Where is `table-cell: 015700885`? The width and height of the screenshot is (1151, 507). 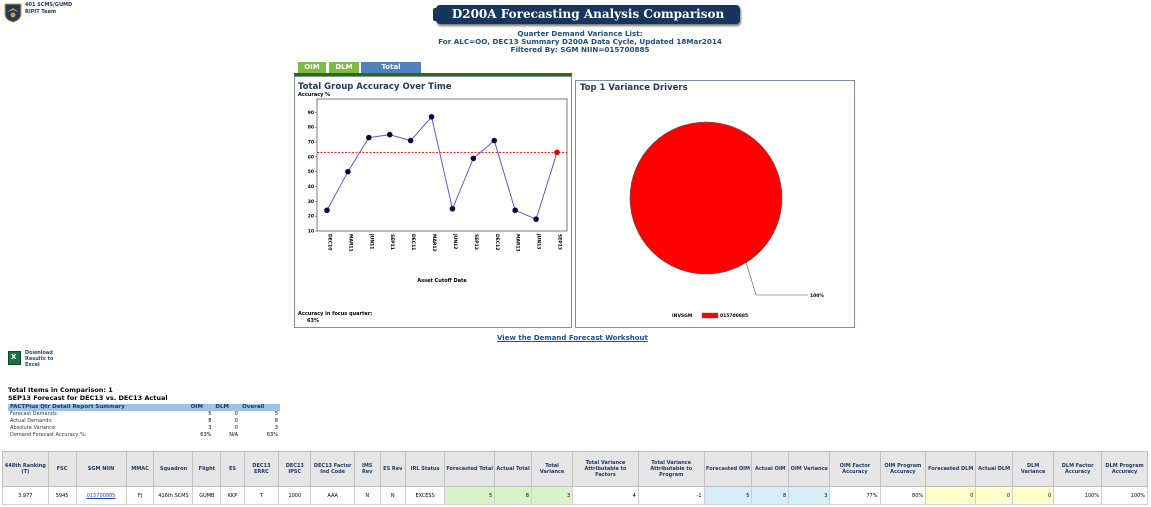
table-cell: 015700885 is located at coordinates (101, 495).